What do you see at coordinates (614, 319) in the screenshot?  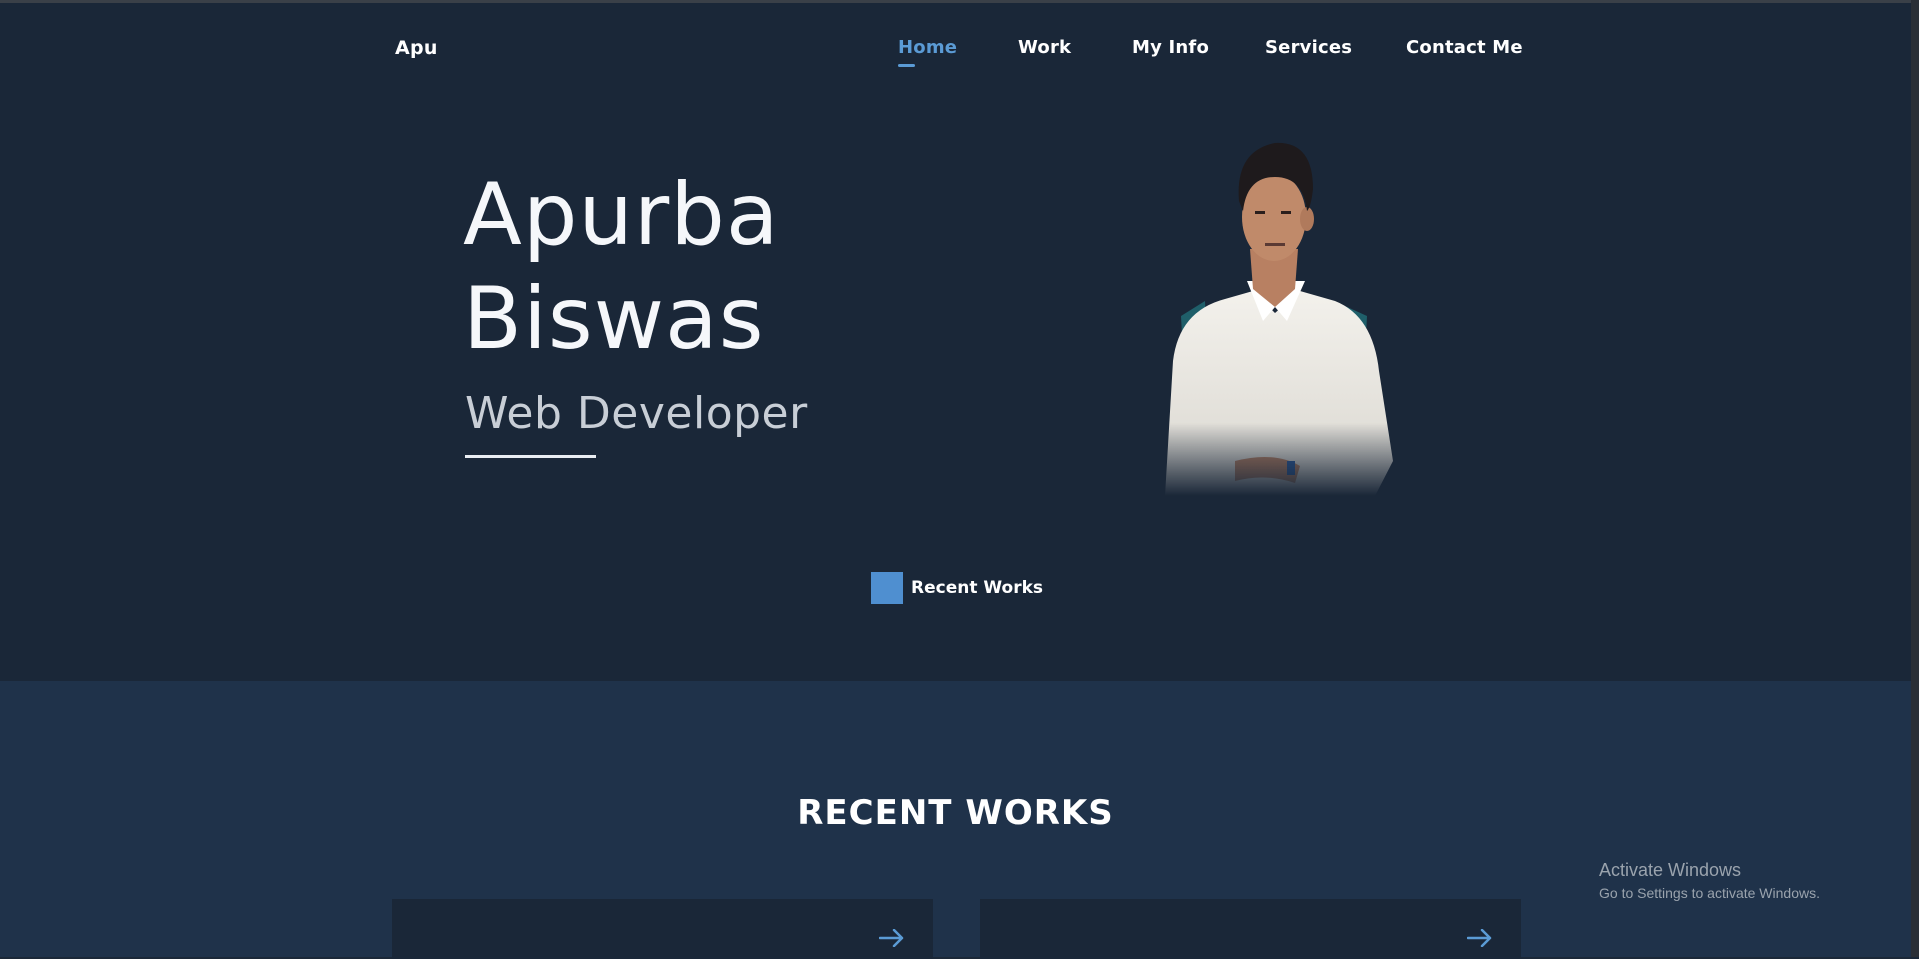 I see `hero-last-name: Biswas` at bounding box center [614, 319].